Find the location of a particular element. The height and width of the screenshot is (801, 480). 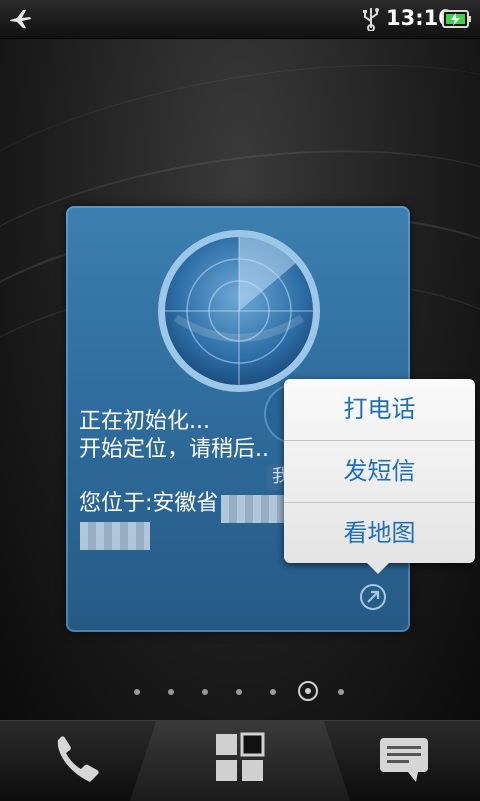

battery-charging-icon is located at coordinates (456, 19).